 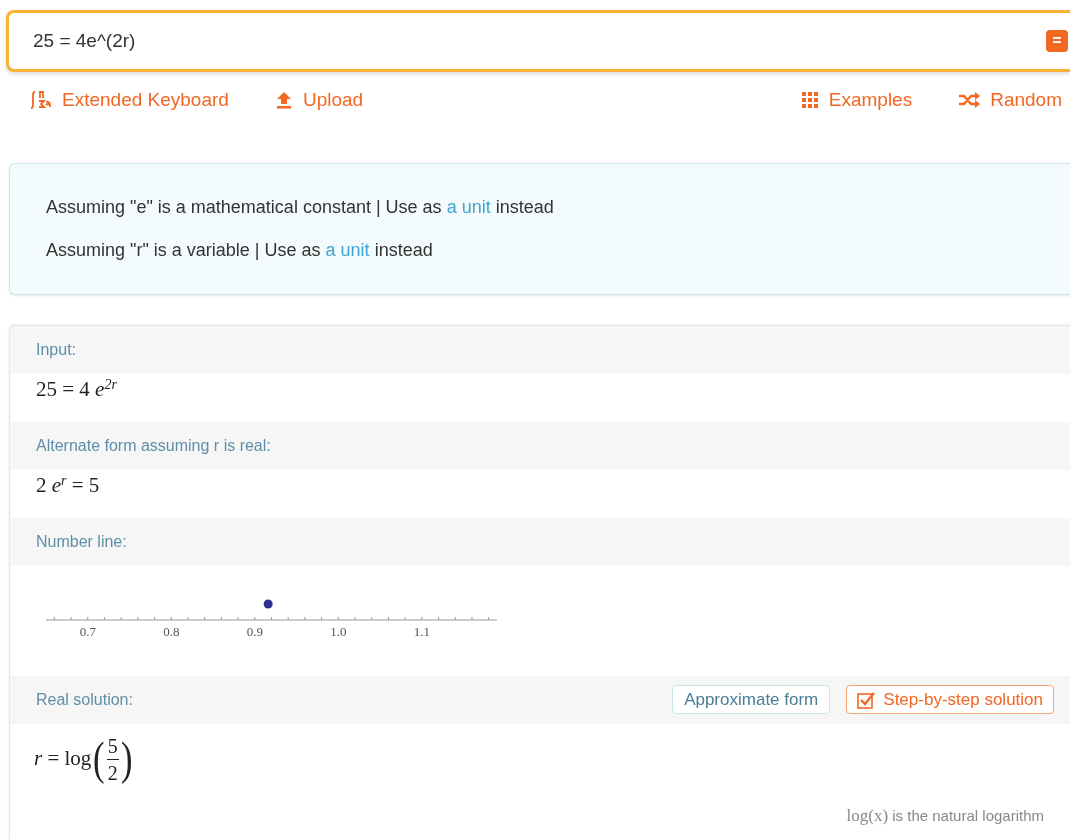 What do you see at coordinates (751, 699) in the screenshot?
I see `approximate-form-button: Approximate form` at bounding box center [751, 699].